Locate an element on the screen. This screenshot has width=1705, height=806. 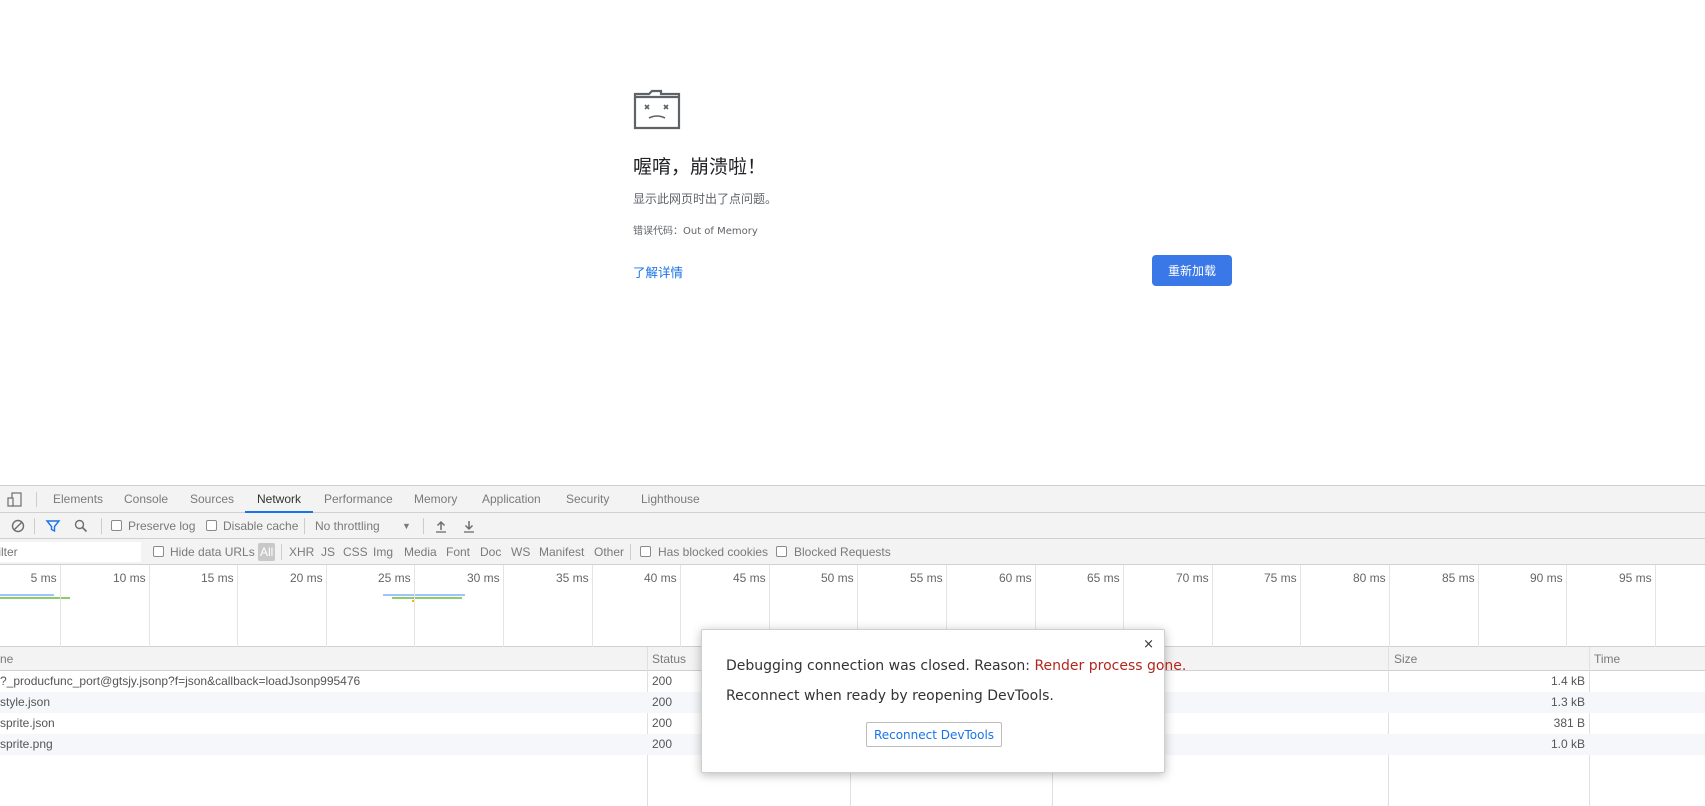
has-blocked-cookies-label: Has blocked cookies is located at coordinates (713, 552).